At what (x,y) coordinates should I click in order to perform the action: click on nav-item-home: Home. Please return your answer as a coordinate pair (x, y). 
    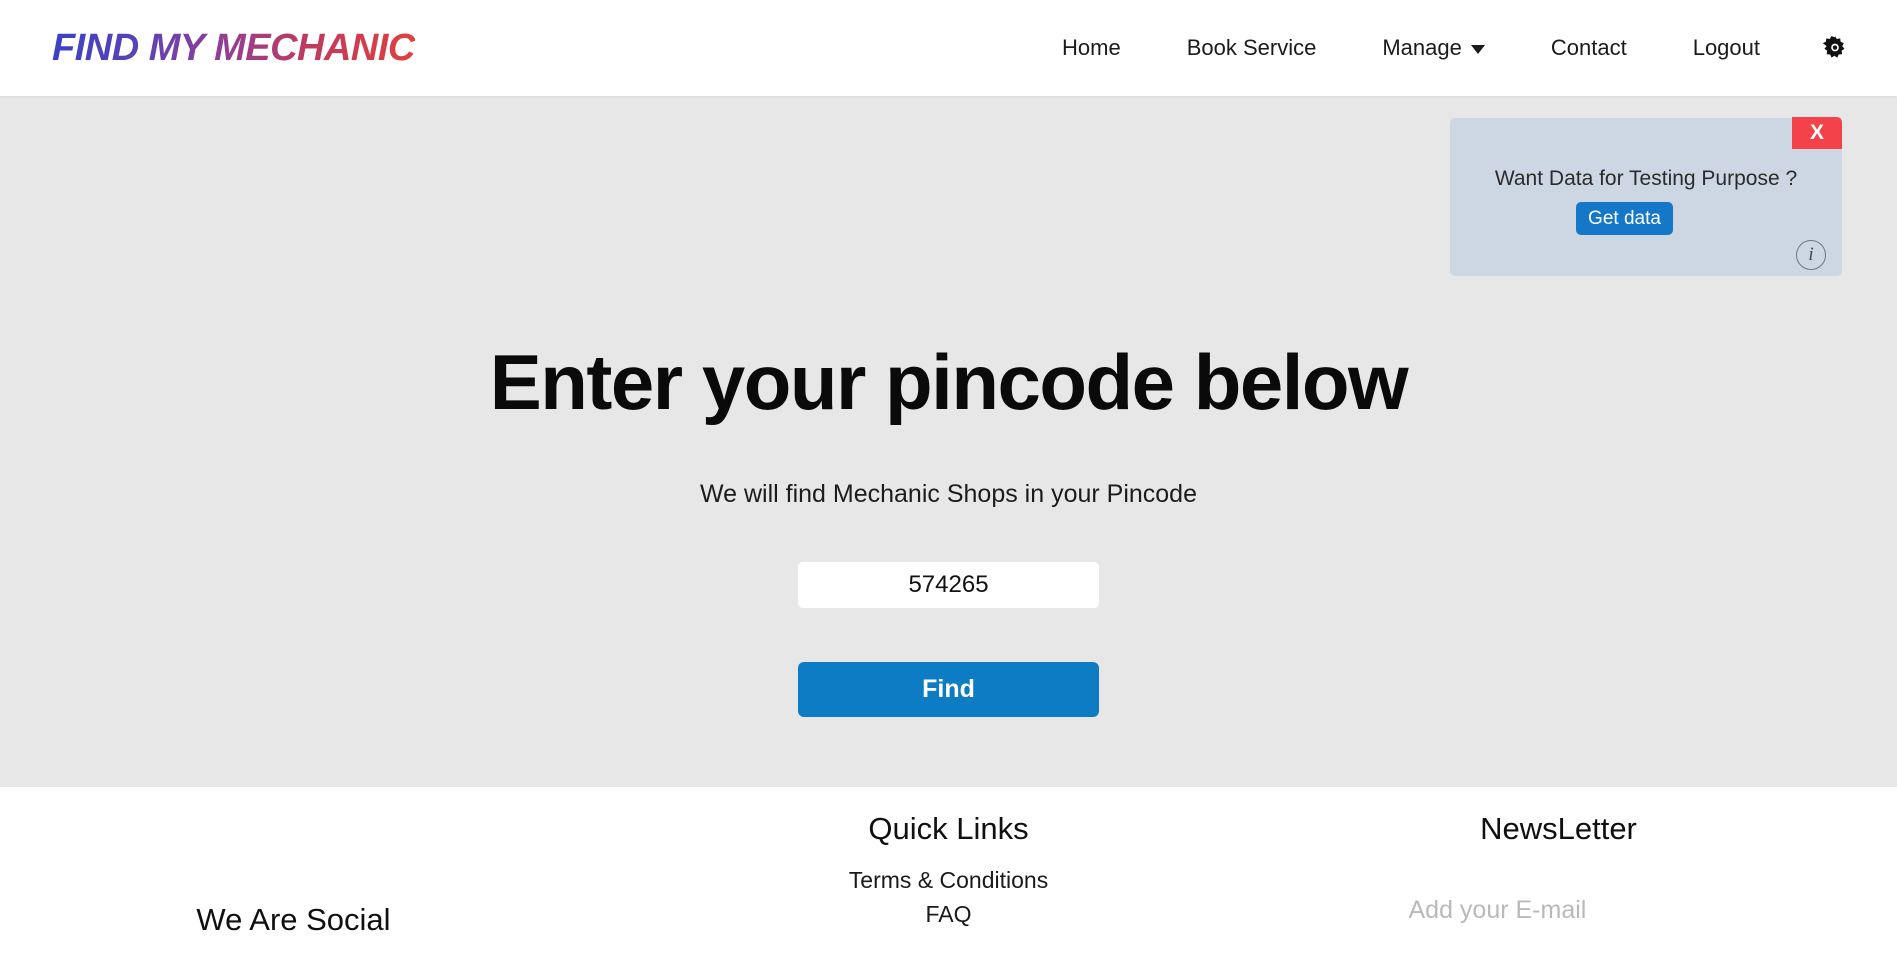
    Looking at the image, I should click on (1091, 48).